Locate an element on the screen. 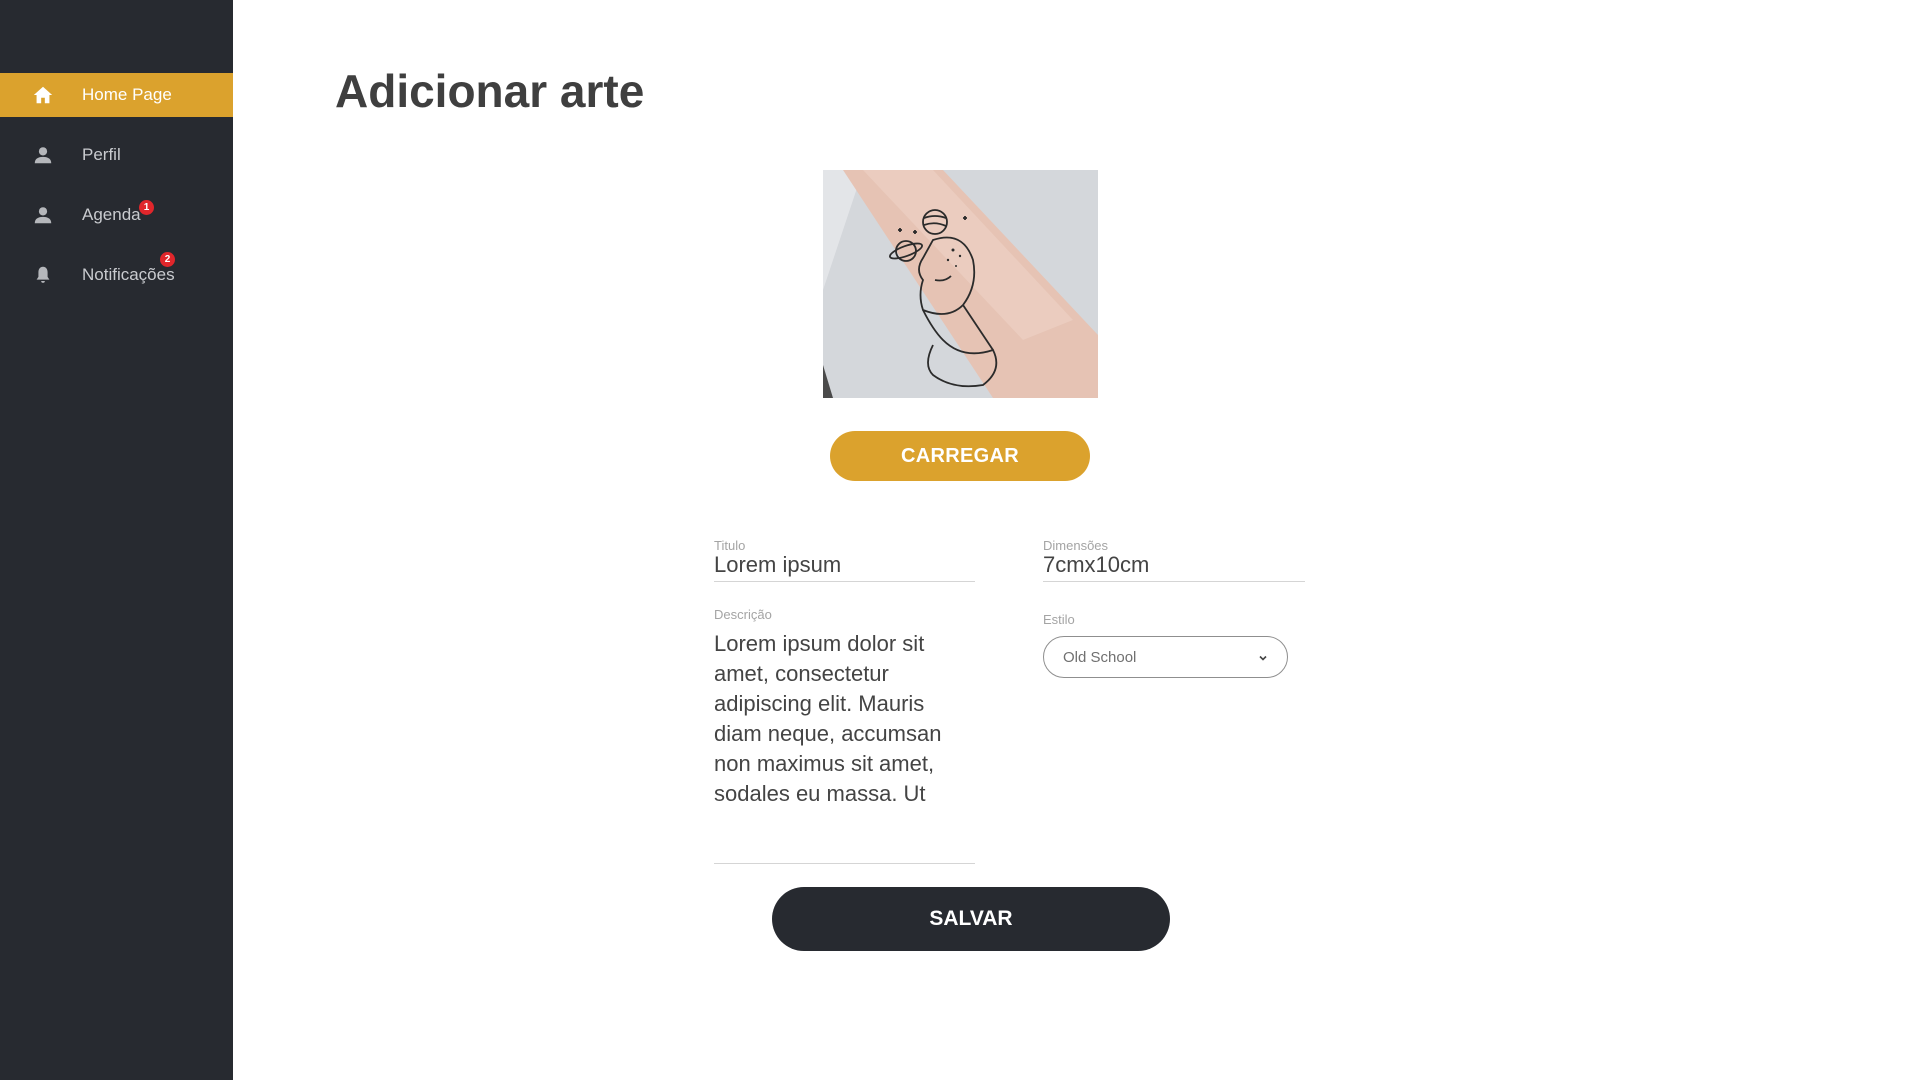 The height and width of the screenshot is (1080, 1920). style-field: Estilo Old School is located at coordinates (1165, 646).